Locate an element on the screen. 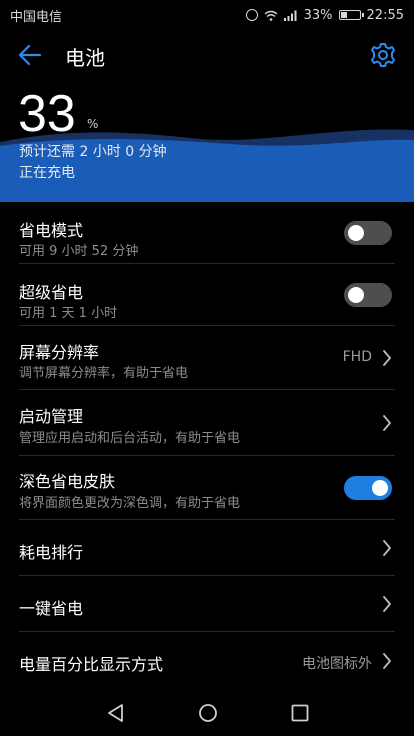  percentage-display-value: 电池图标外 is located at coordinates (337, 664).